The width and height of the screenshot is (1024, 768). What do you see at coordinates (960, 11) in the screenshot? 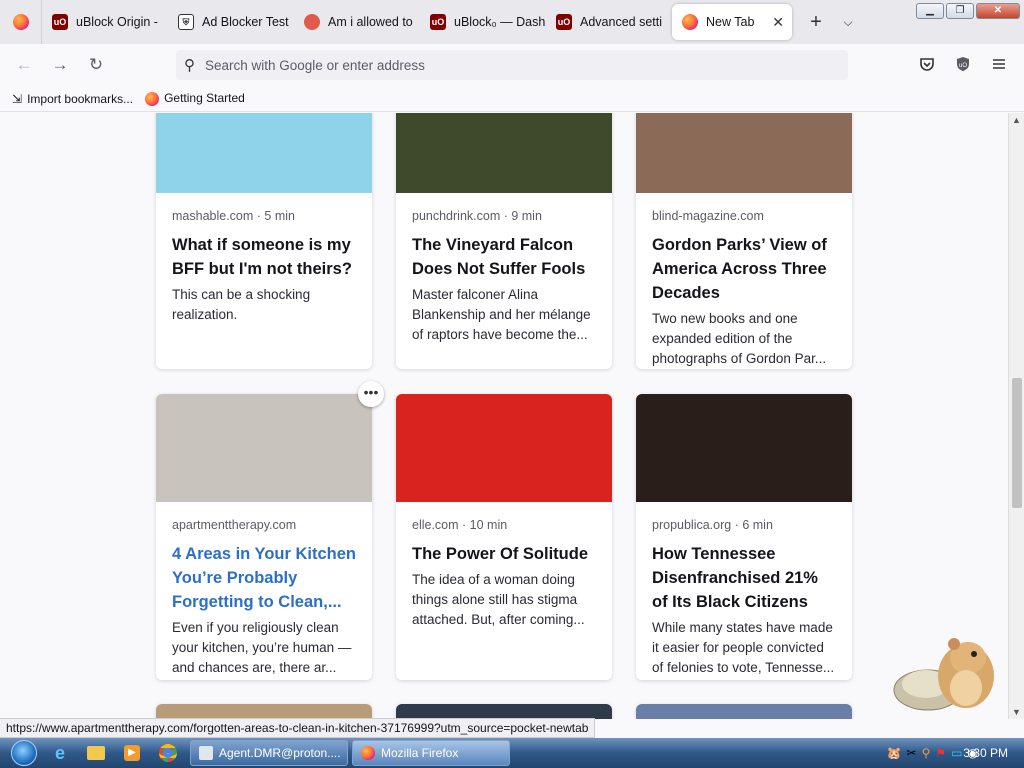
I see `restore-button: ❐` at bounding box center [960, 11].